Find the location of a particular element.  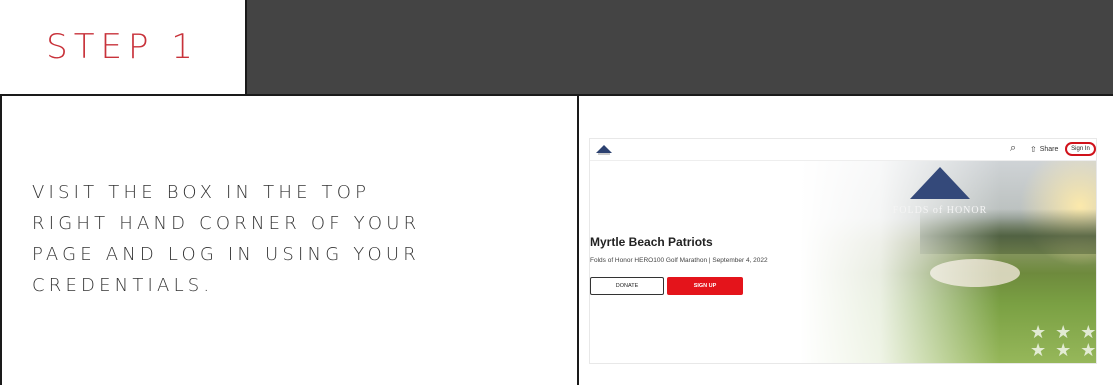

instruction-line: RIGHT HAND CORNER OF YOUR is located at coordinates (226, 223).